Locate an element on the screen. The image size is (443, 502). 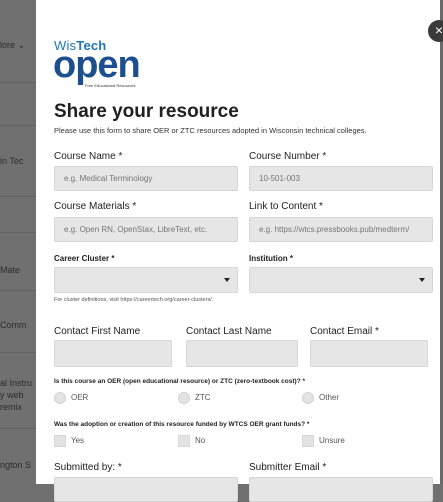
career-cluster-select is located at coordinates (146, 280).